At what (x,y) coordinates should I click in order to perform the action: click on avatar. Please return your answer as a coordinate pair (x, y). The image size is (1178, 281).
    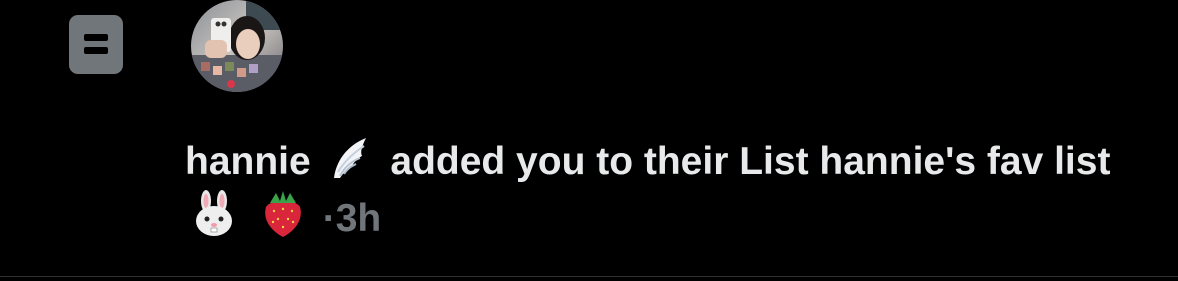
    Looking at the image, I should click on (237, 46).